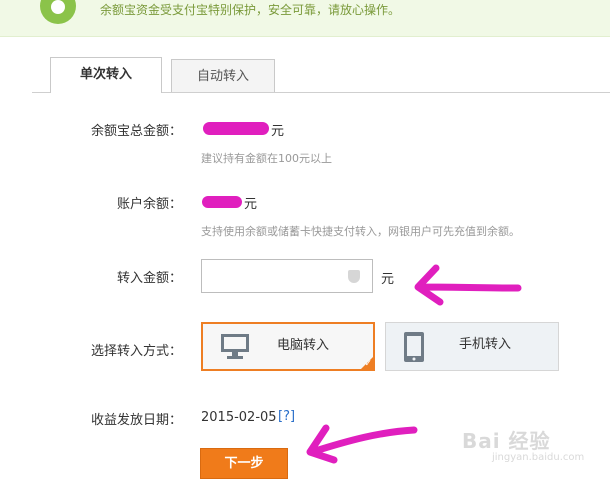 The width and height of the screenshot is (610, 489). What do you see at coordinates (362, 444) in the screenshot?
I see `arrow-annotation-next` at bounding box center [362, 444].